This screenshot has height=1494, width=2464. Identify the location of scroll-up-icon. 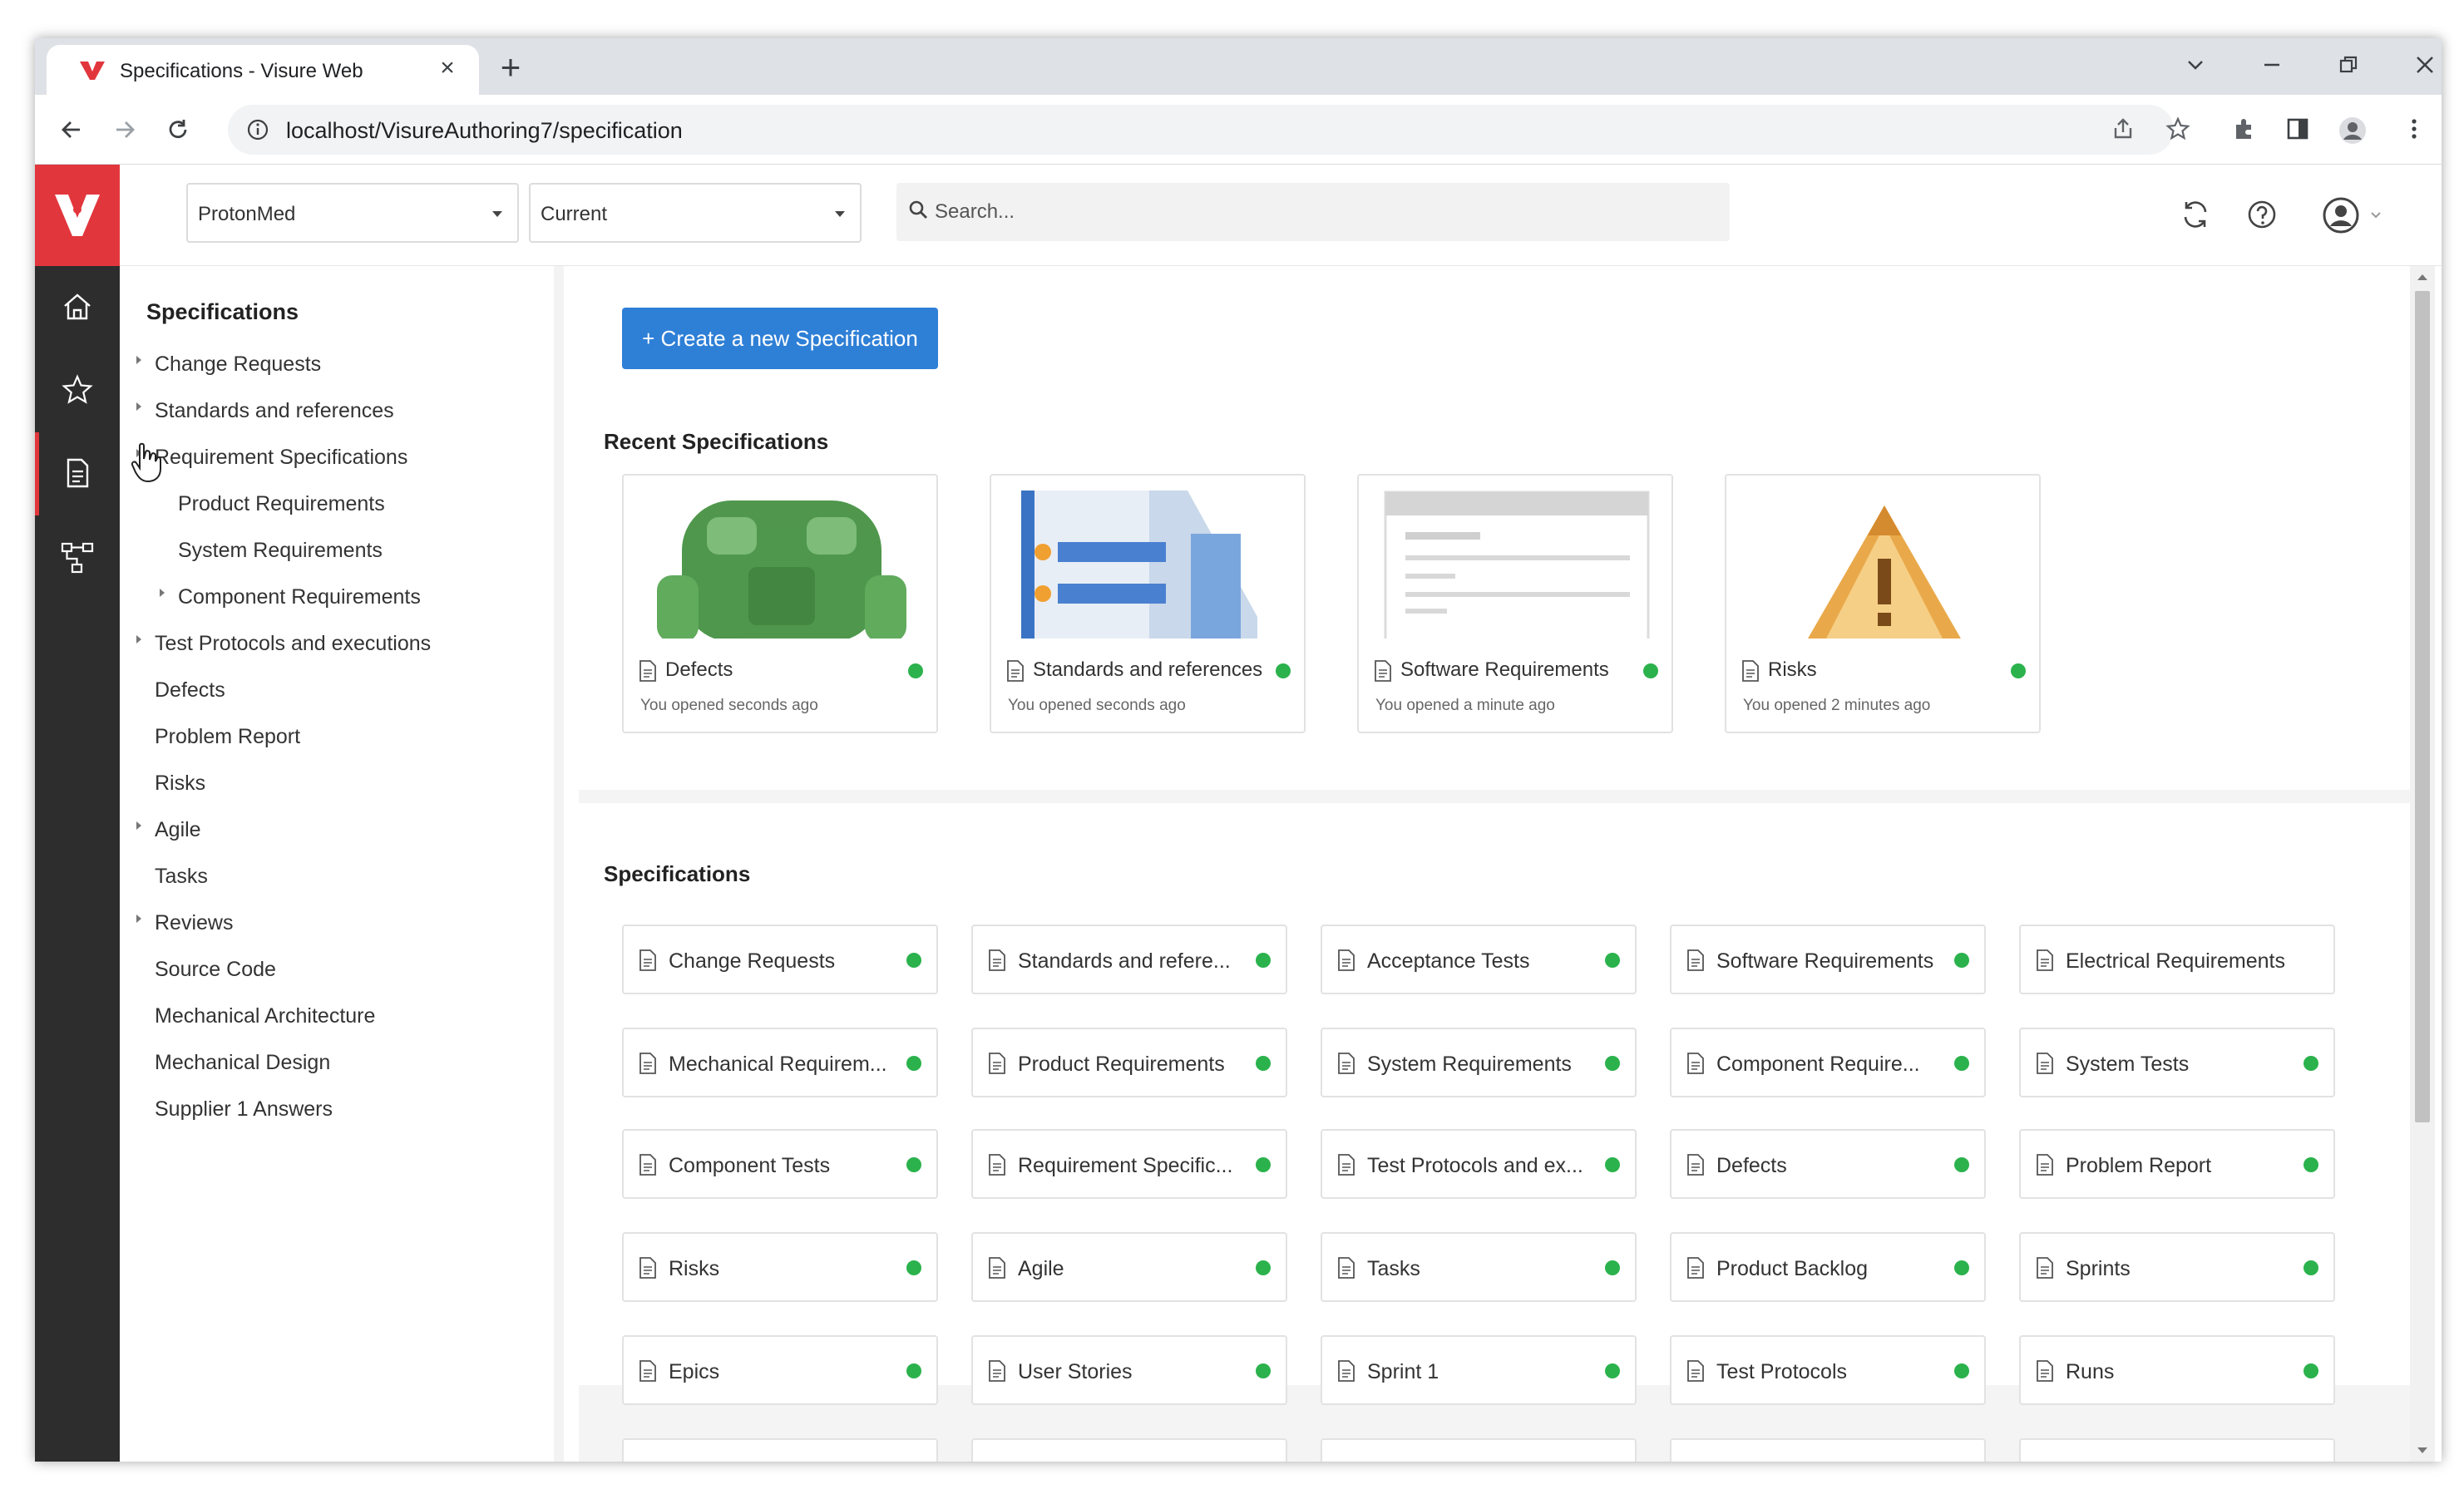
(2422, 277).